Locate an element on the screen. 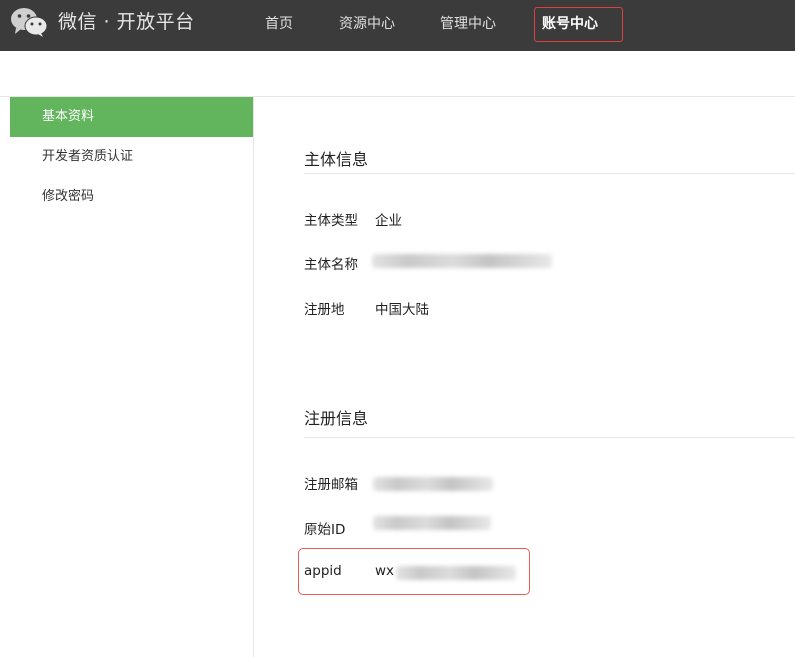 The height and width of the screenshot is (657, 795). wechat-logo-icon is located at coordinates (29, 22).